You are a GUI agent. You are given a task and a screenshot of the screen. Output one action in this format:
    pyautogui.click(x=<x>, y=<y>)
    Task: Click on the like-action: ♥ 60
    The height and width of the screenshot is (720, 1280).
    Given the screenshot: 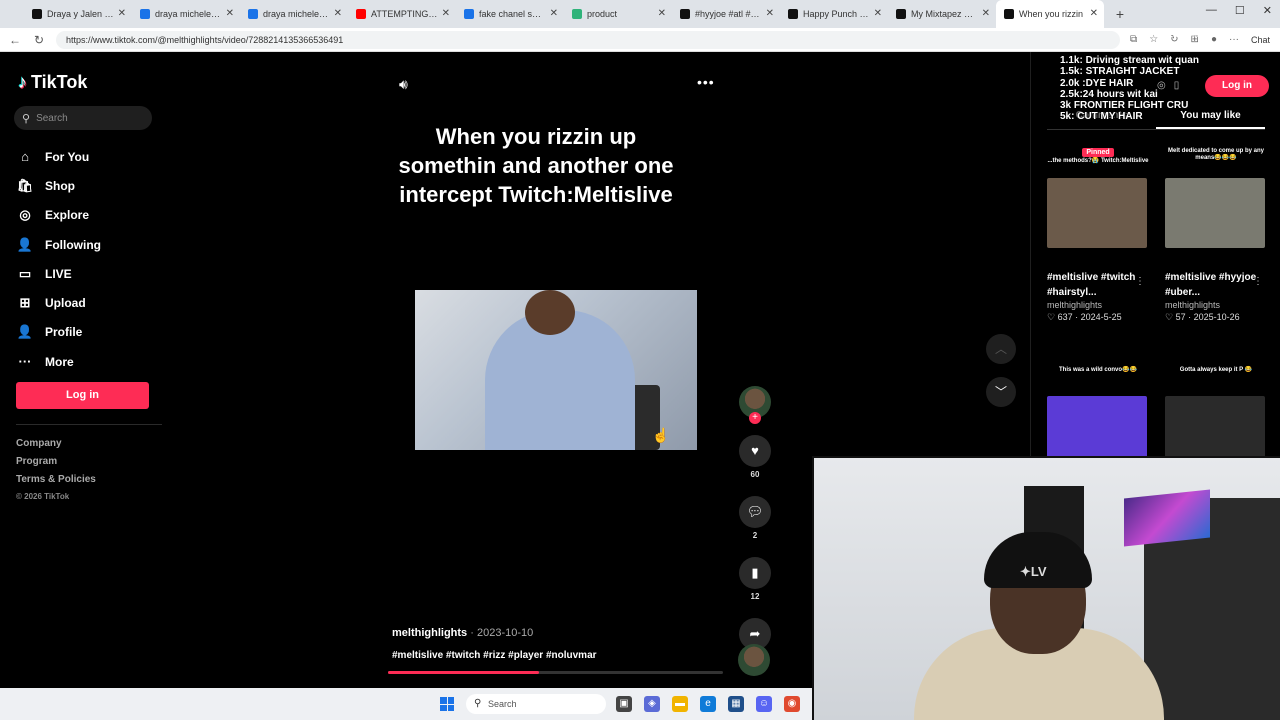 What is the action you would take?
    pyautogui.click(x=755, y=457)
    